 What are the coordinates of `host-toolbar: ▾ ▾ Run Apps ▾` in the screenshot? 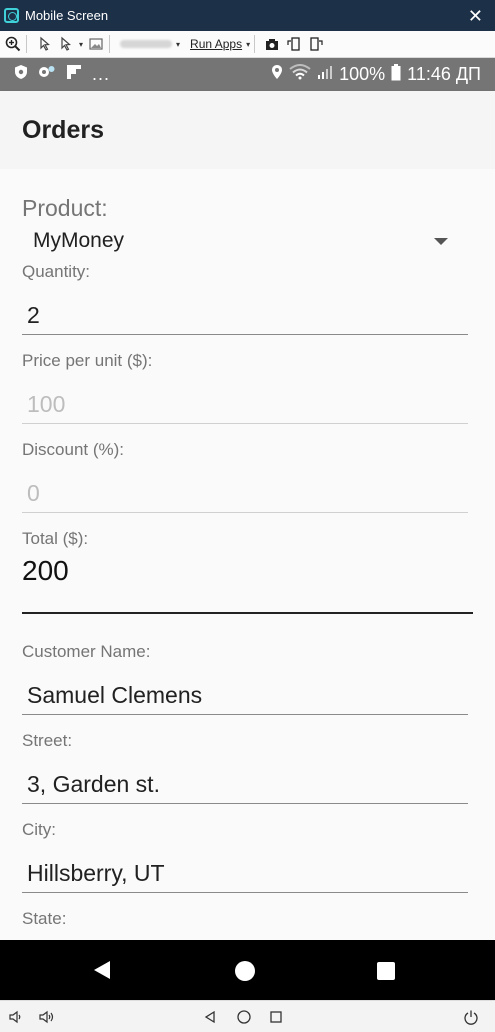 It's located at (247, 44).